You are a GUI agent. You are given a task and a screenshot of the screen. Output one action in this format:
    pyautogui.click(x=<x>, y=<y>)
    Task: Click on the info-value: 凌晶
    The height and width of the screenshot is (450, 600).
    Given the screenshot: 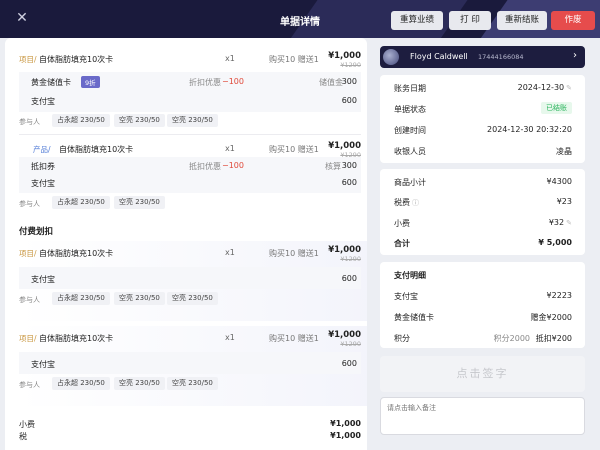 What is the action you would take?
    pyautogui.click(x=564, y=151)
    